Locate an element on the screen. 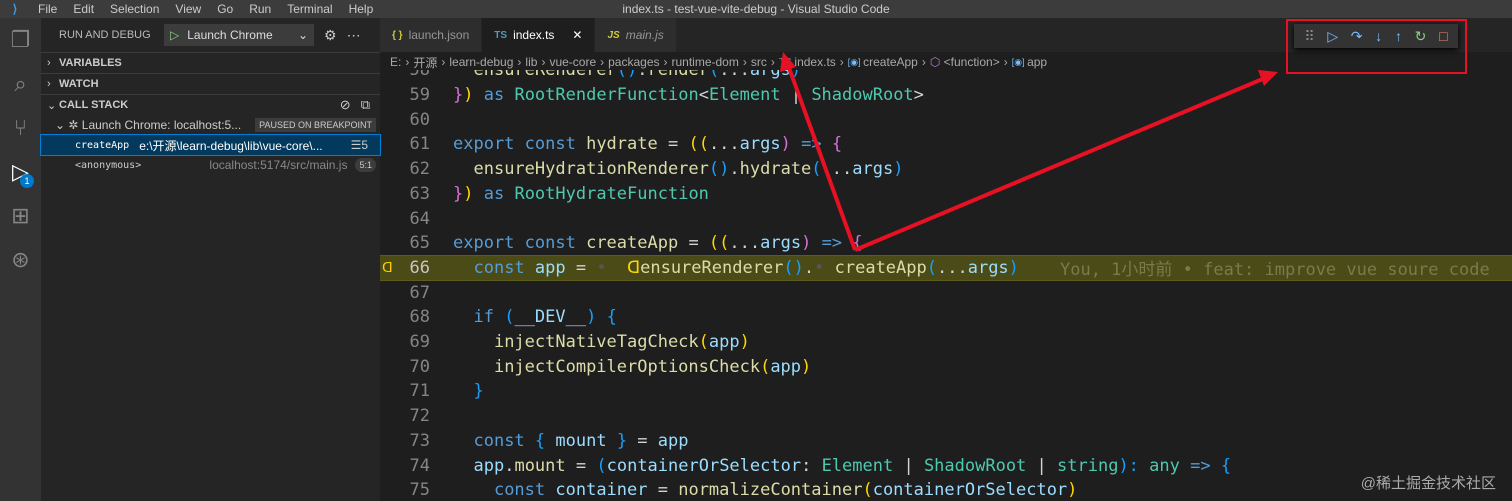  git-graph-icon: ⊛ is located at coordinates (20, 260).